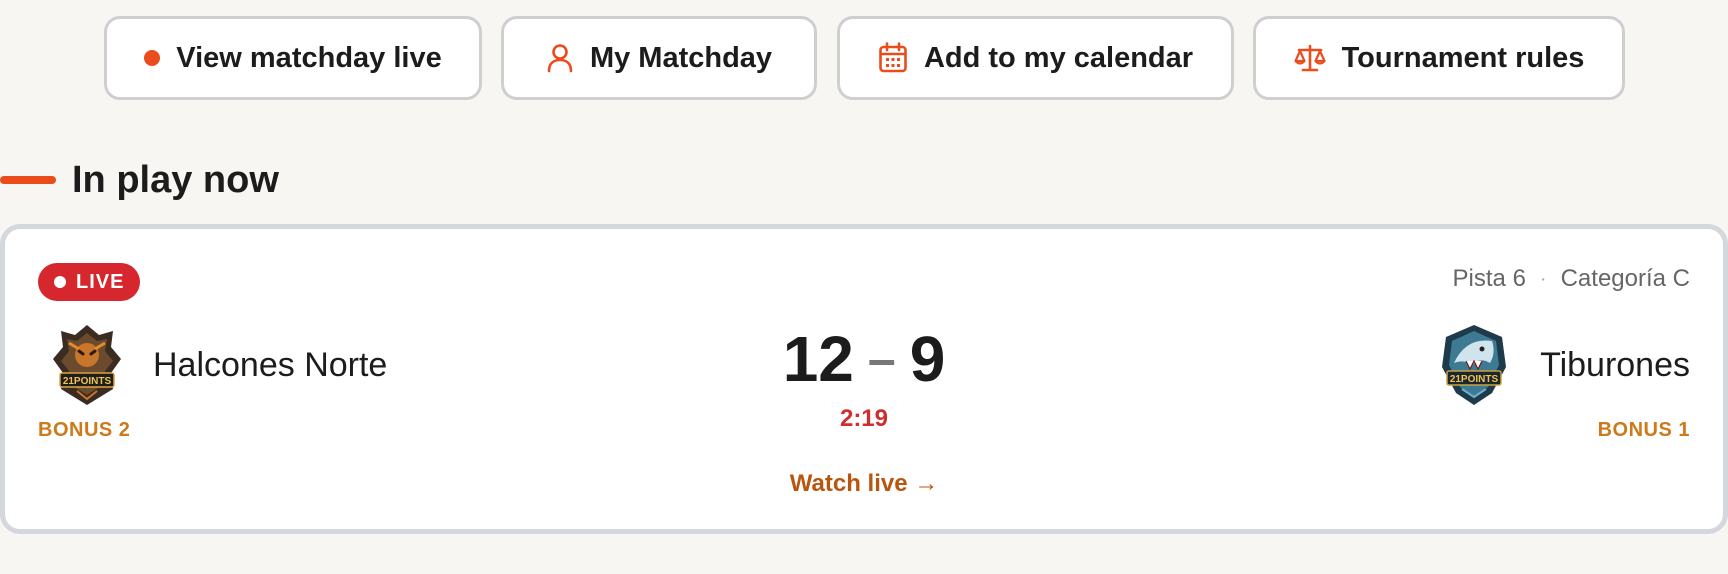  What do you see at coordinates (100, 281) in the screenshot?
I see `live-badge-label: LIVE` at bounding box center [100, 281].